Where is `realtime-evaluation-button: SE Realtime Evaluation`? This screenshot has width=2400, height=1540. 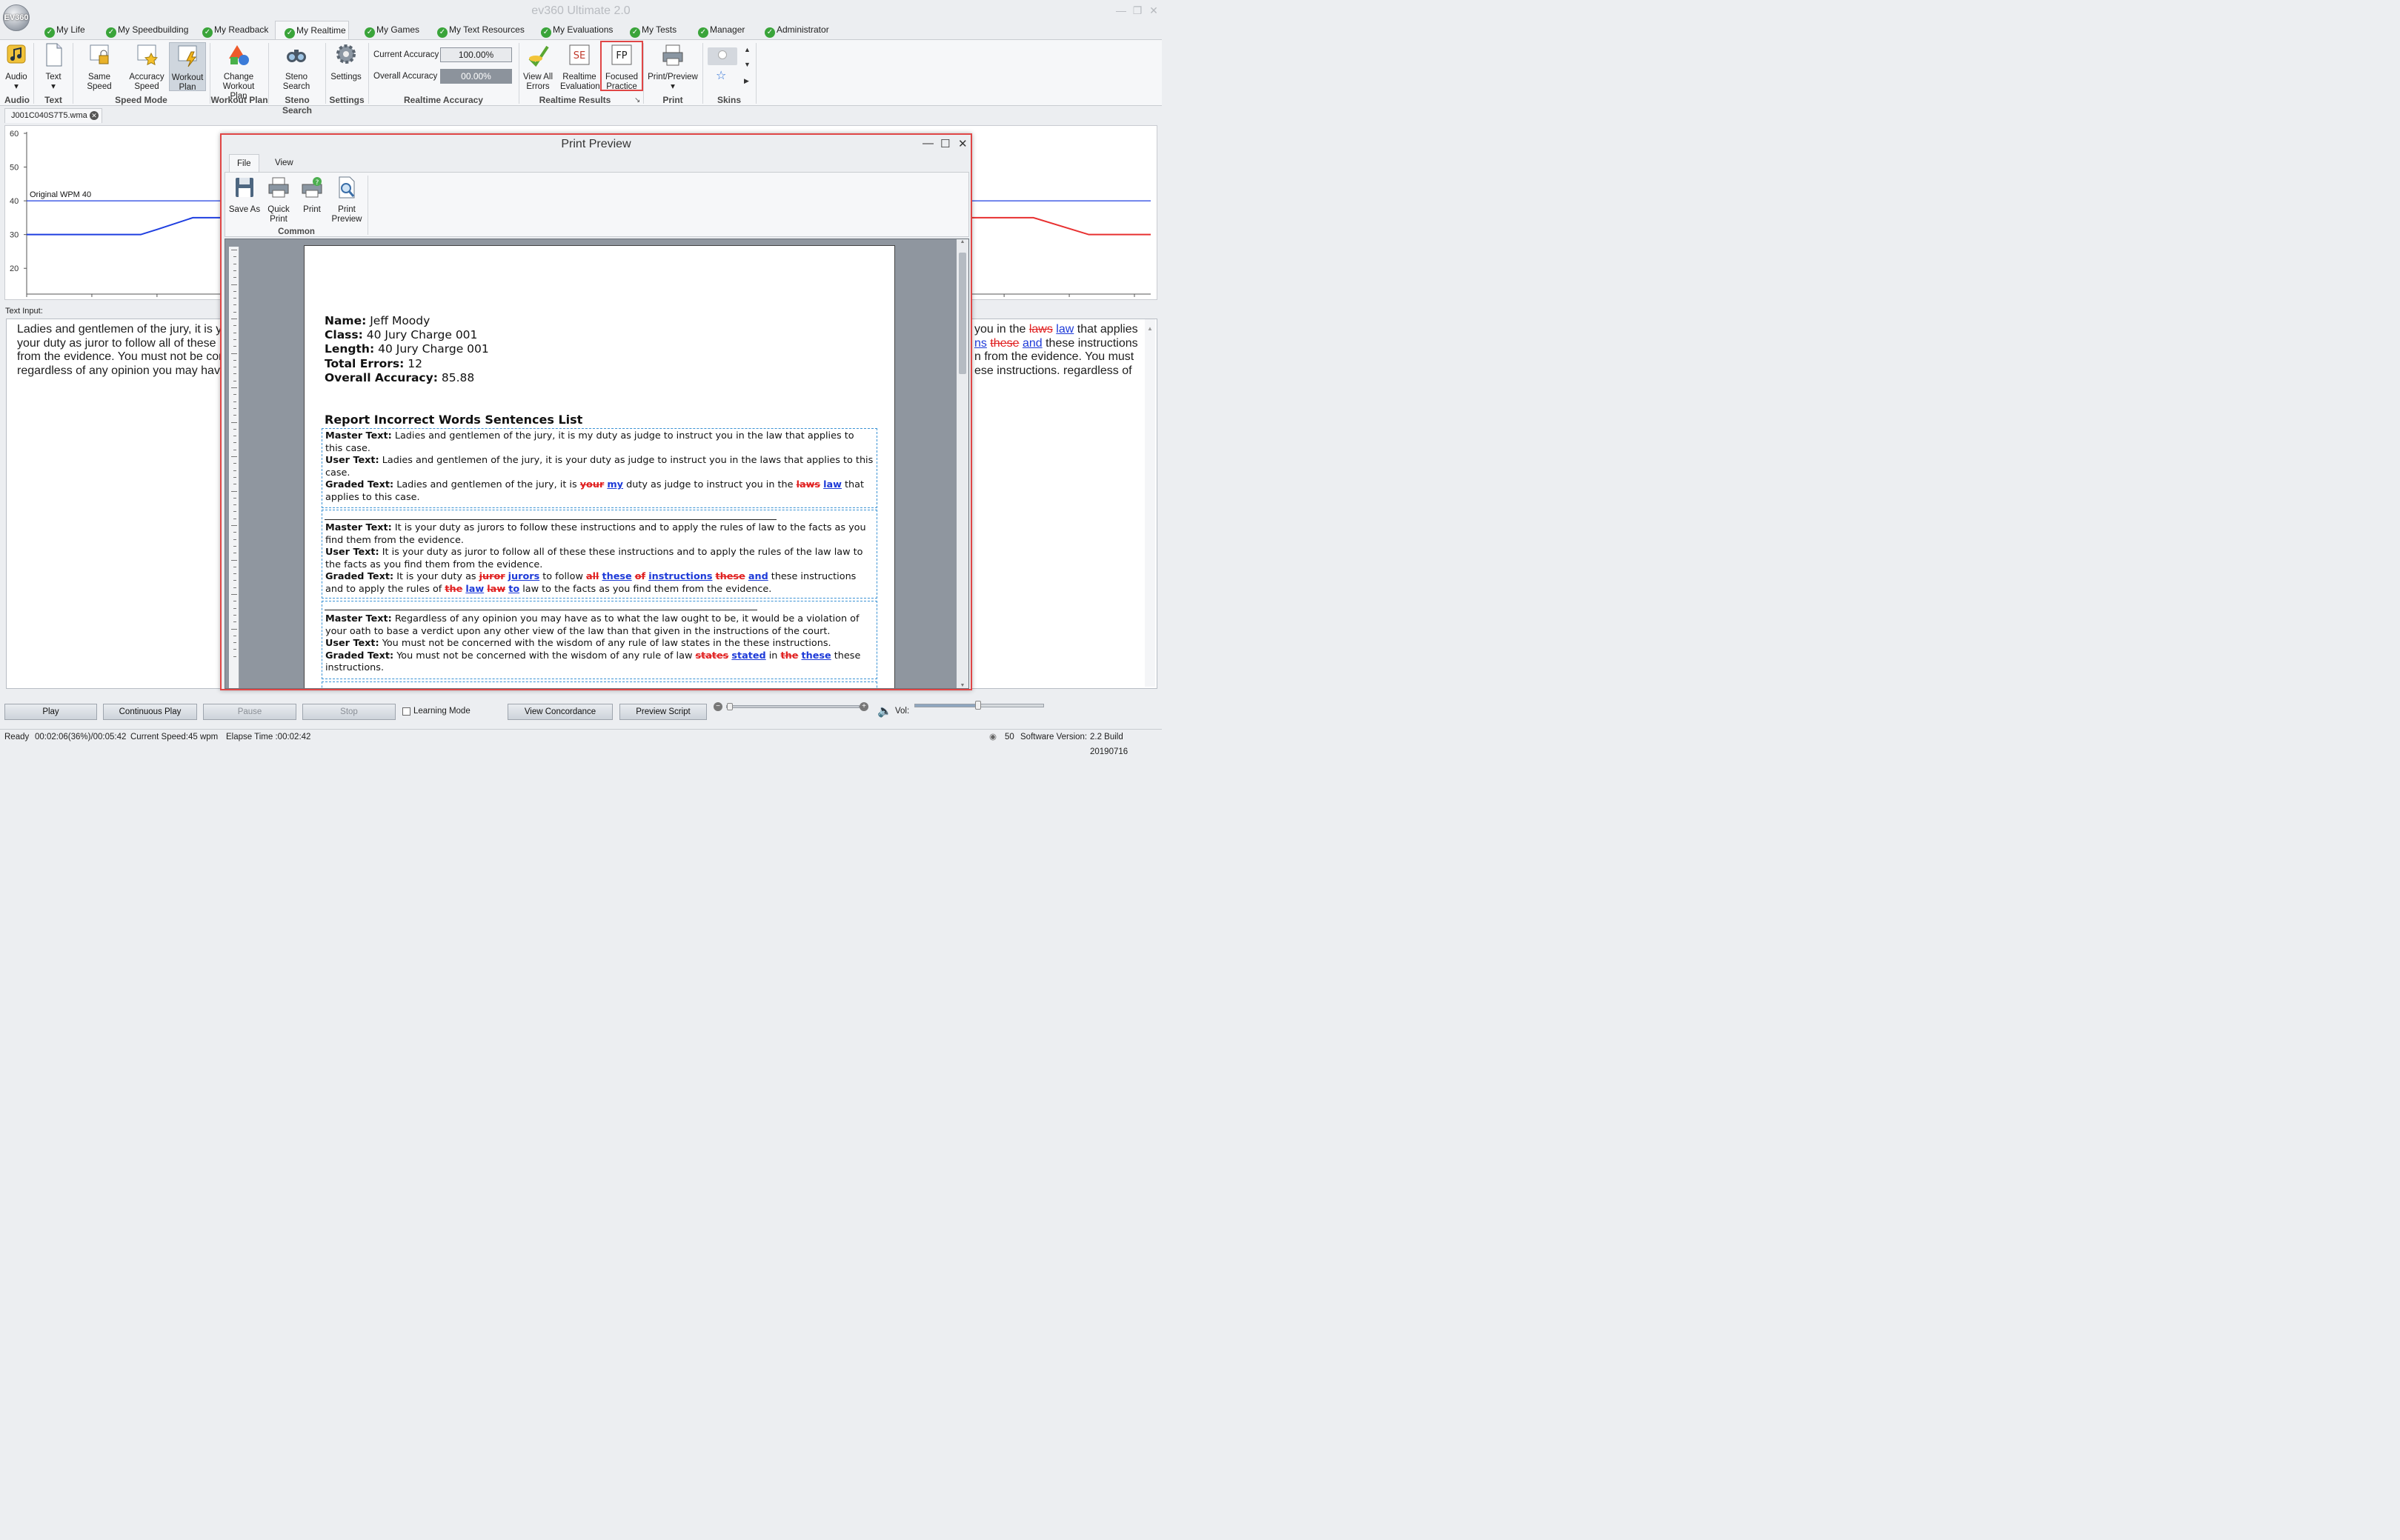 realtime-evaluation-button: SE Realtime Evaluation is located at coordinates (580, 67).